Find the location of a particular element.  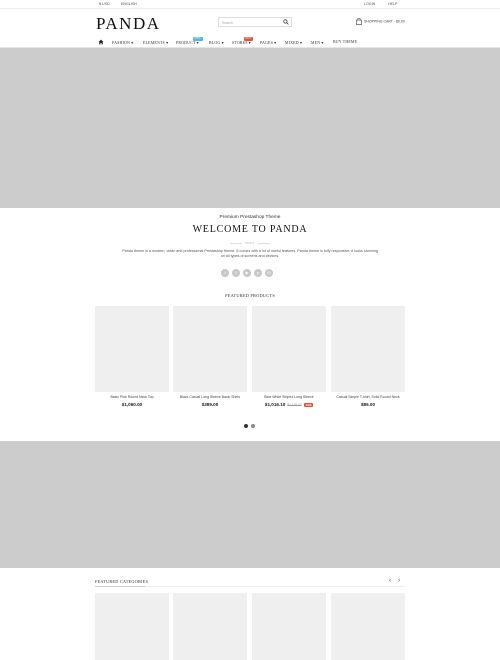

facebook-icon: f is located at coordinates (236, 273).